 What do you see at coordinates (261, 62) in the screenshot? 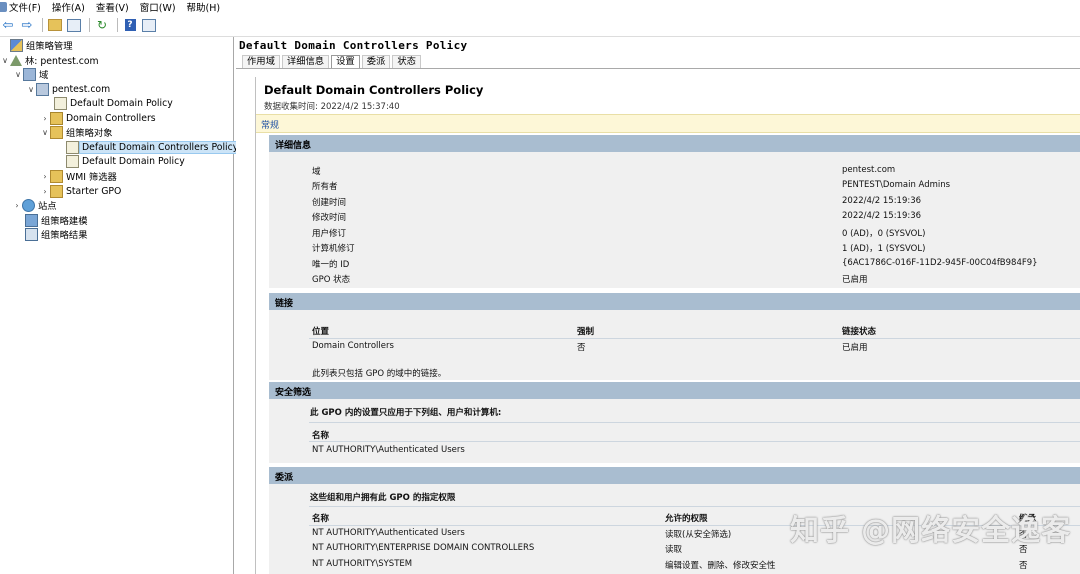
I see `tab-scope: 作用域` at bounding box center [261, 62].